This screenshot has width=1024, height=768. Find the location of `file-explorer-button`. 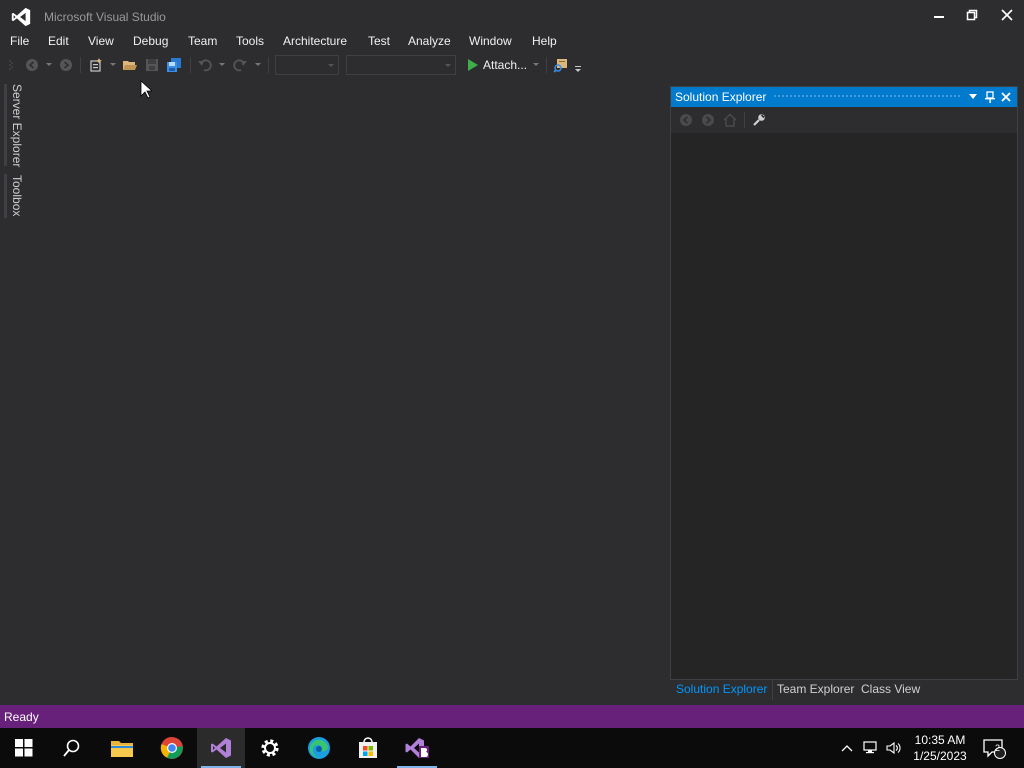

file-explorer-button is located at coordinates (122, 748).